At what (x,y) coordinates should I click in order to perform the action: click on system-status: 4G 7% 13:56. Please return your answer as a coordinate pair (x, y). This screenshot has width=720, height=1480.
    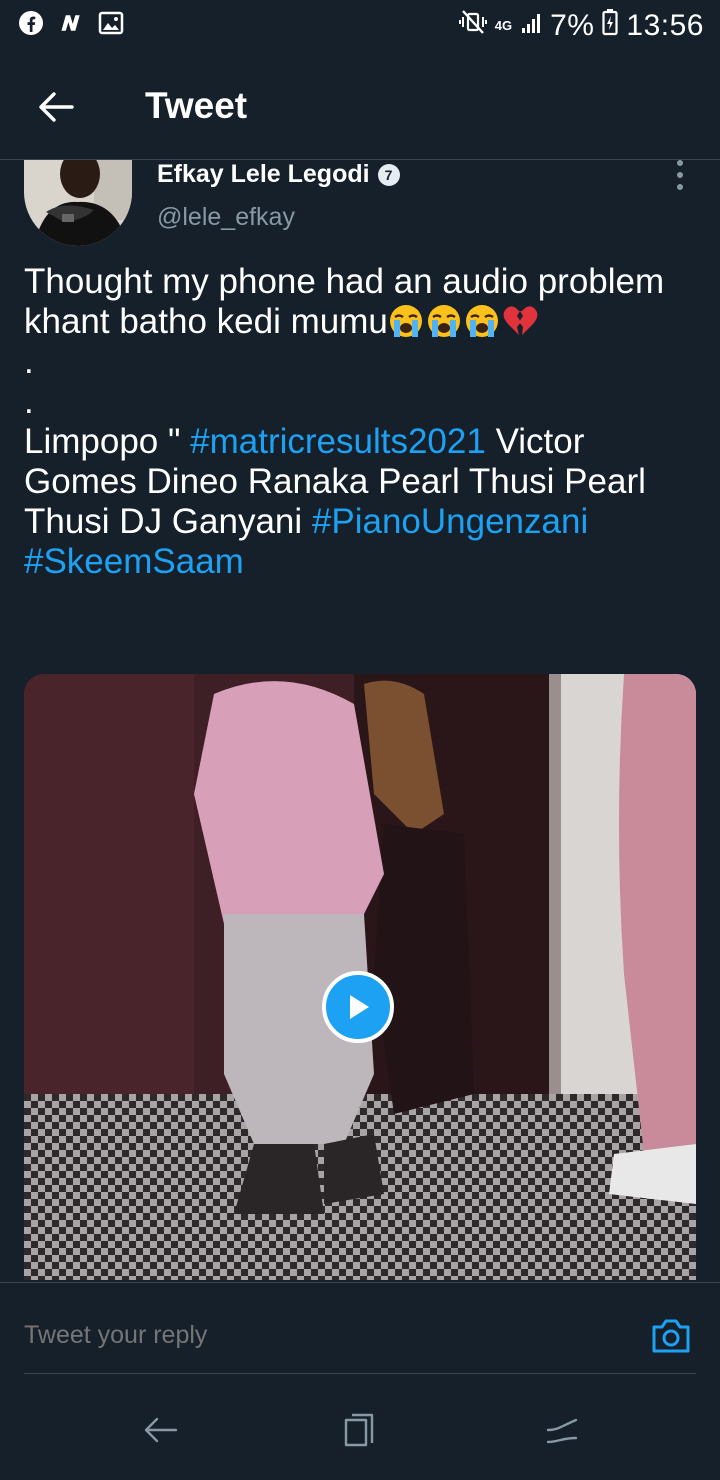
    Looking at the image, I should click on (581, 26).